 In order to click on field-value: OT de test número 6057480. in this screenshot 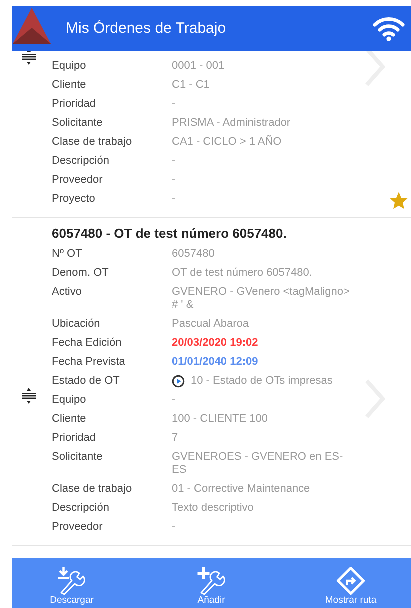, I will do `click(243, 273)`.